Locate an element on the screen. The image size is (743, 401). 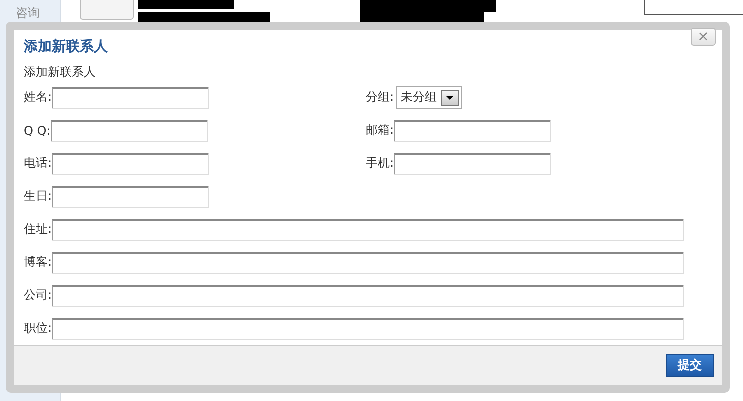
caret-icon is located at coordinates (450, 98).